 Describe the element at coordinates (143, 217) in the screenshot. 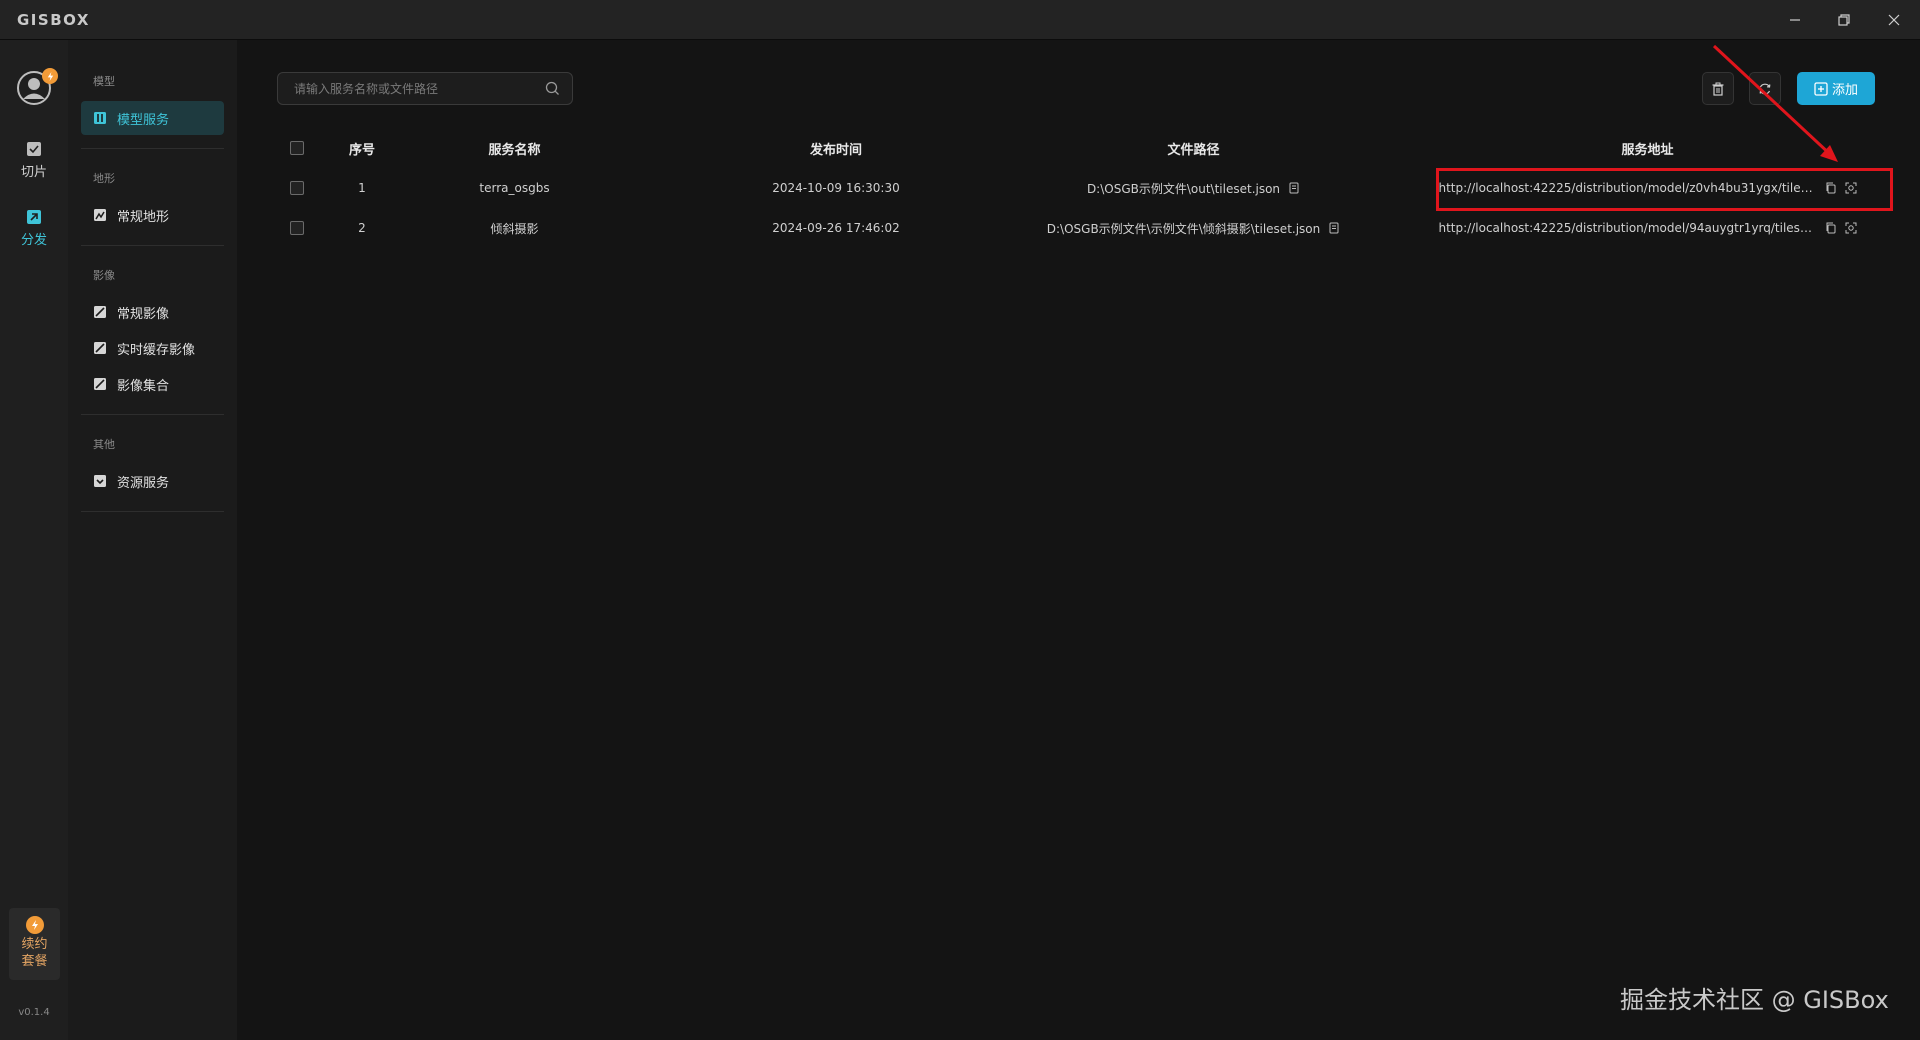

I see `menu-item-label: 常规地形` at that location.